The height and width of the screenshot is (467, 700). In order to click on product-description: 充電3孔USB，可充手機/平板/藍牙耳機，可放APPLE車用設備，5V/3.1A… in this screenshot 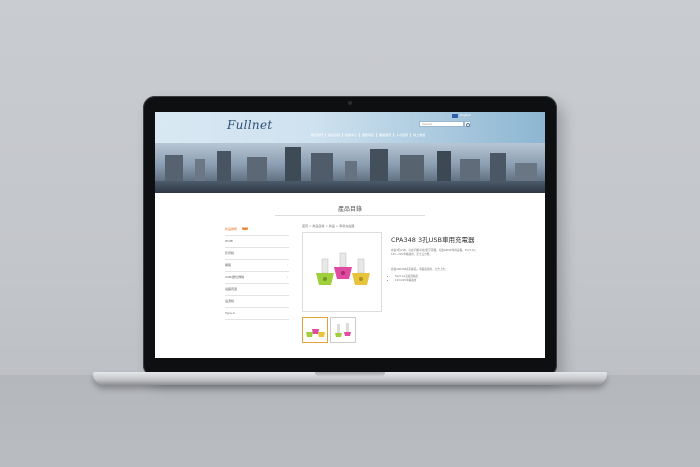, I will do `click(434, 252)`.